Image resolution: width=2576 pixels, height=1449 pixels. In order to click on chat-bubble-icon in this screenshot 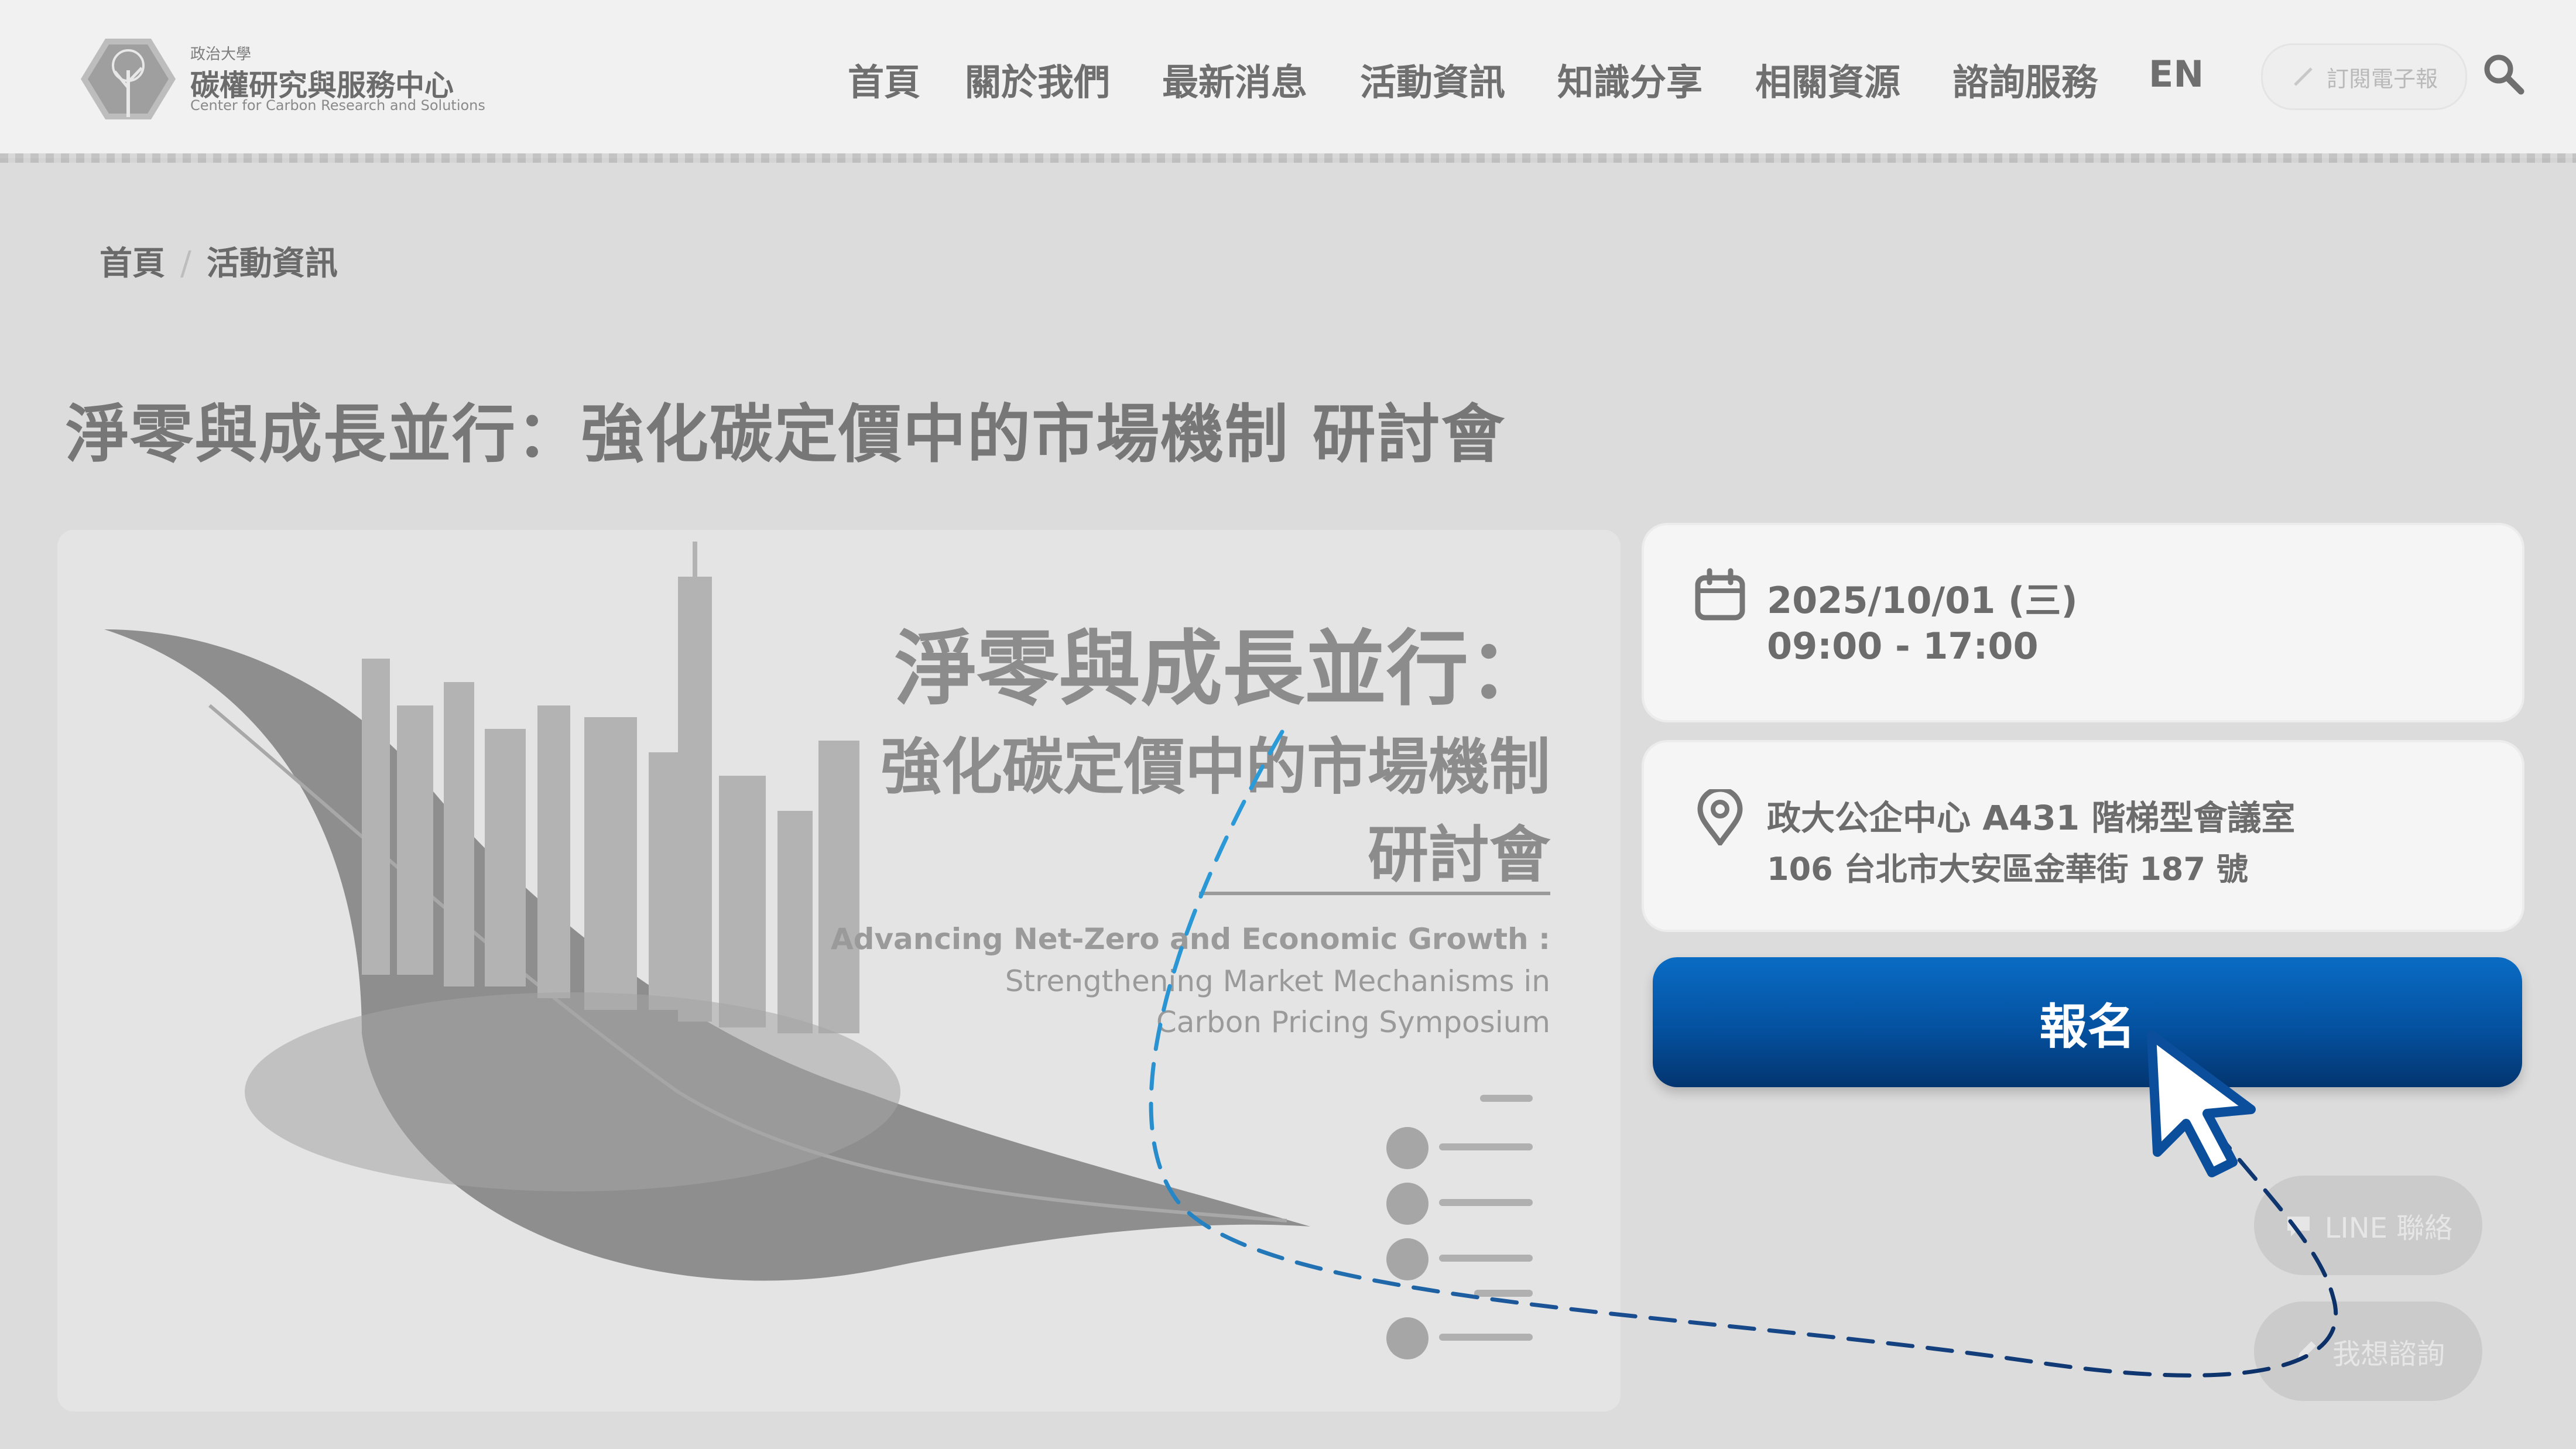, I will do `click(2298, 1226)`.